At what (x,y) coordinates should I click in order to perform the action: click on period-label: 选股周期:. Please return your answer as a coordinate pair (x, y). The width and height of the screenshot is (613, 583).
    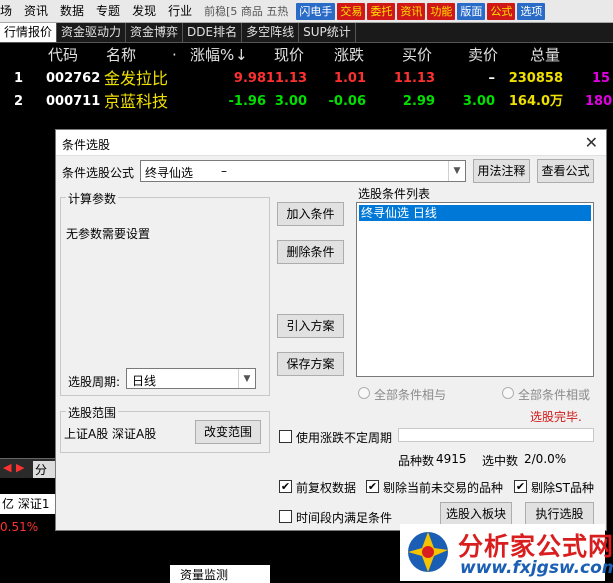
    Looking at the image, I should click on (94, 382).